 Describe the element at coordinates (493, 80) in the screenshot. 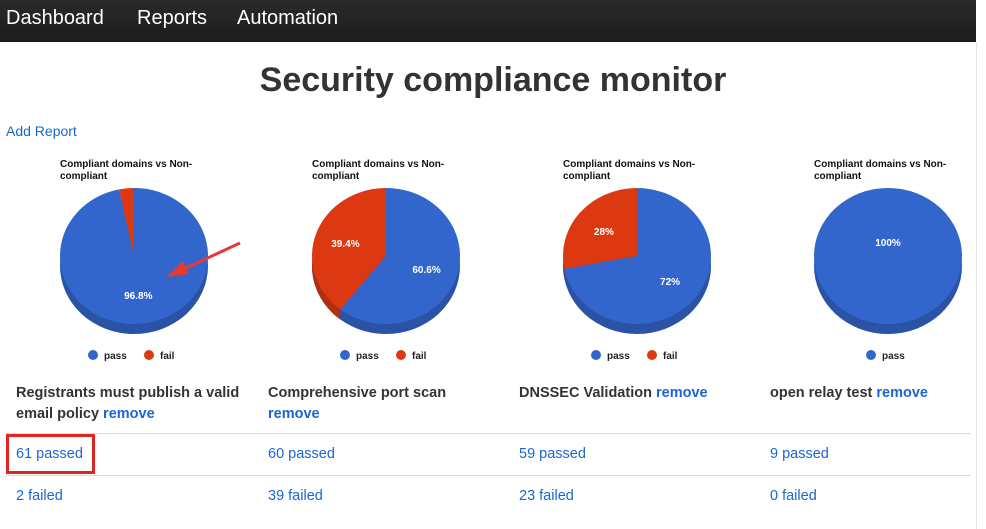

I see `page-title: Security compliance monitor` at that location.